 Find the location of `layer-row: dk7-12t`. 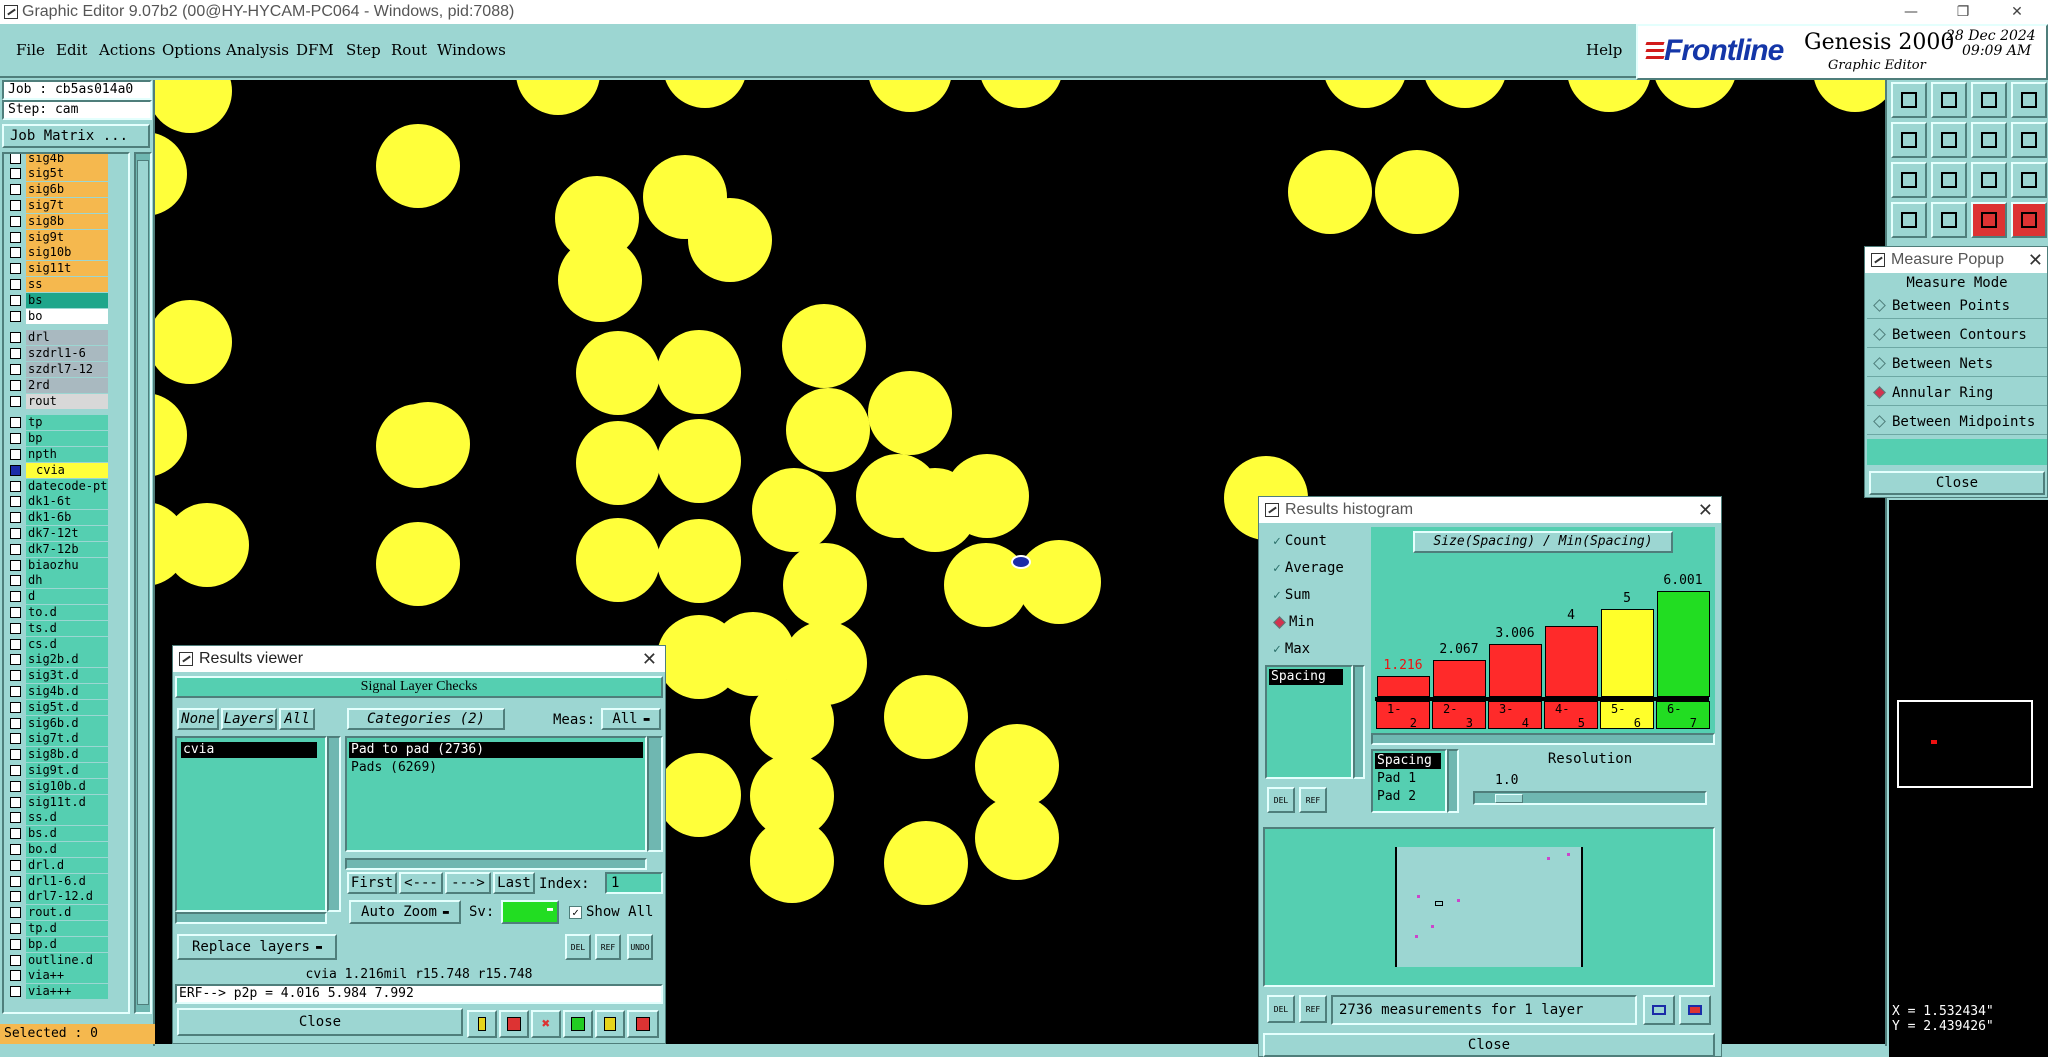

layer-row: dk7-12t is located at coordinates (69, 533).